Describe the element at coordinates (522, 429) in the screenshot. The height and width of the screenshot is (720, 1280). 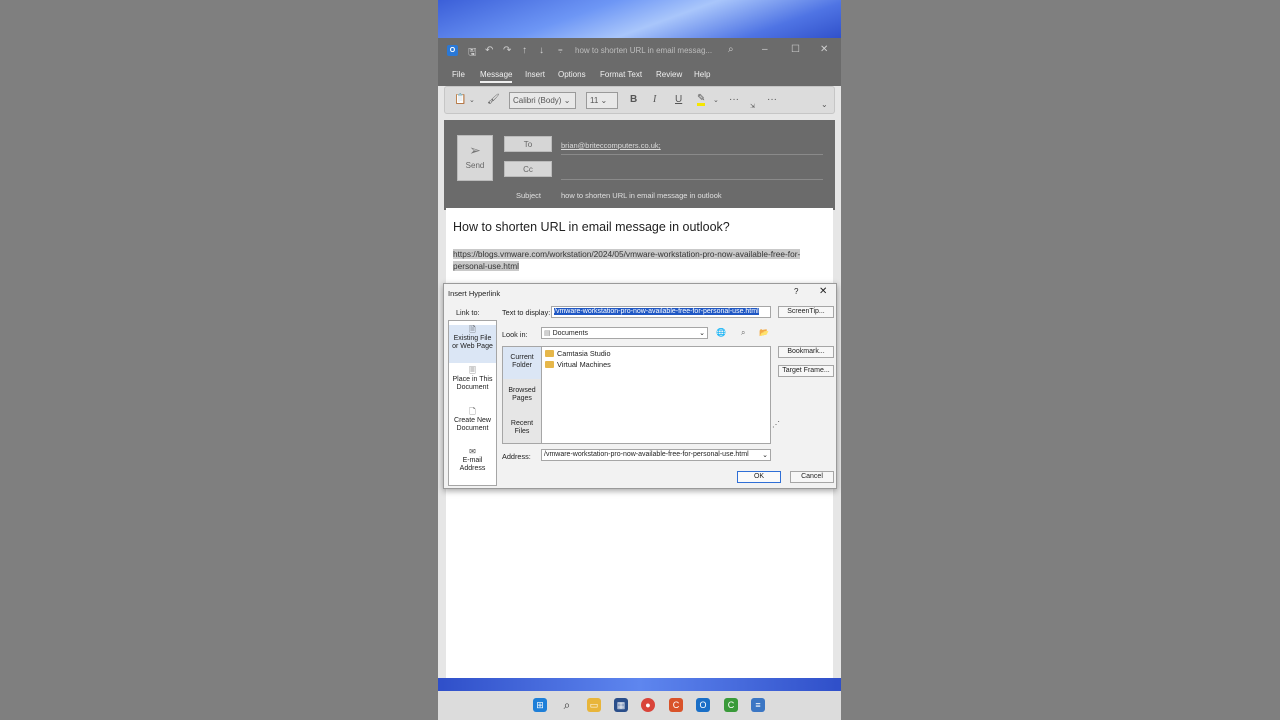
I see `tab-recent-files: Recent Files` at that location.